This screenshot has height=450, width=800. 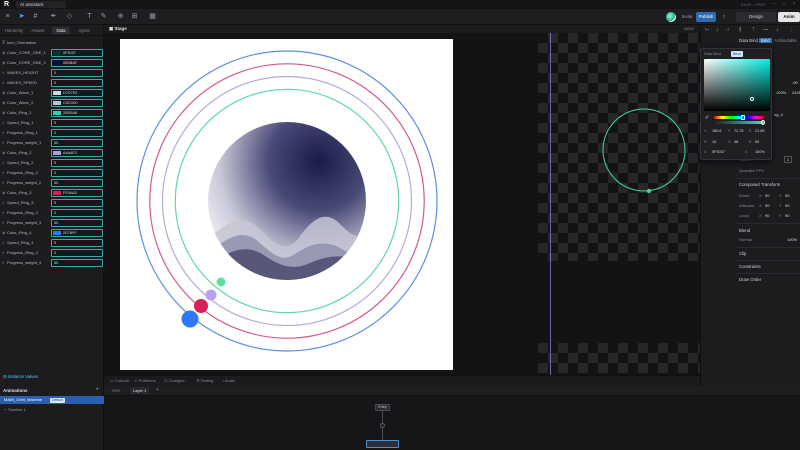 I want to click on animation-state-node, so click(x=382, y=444).